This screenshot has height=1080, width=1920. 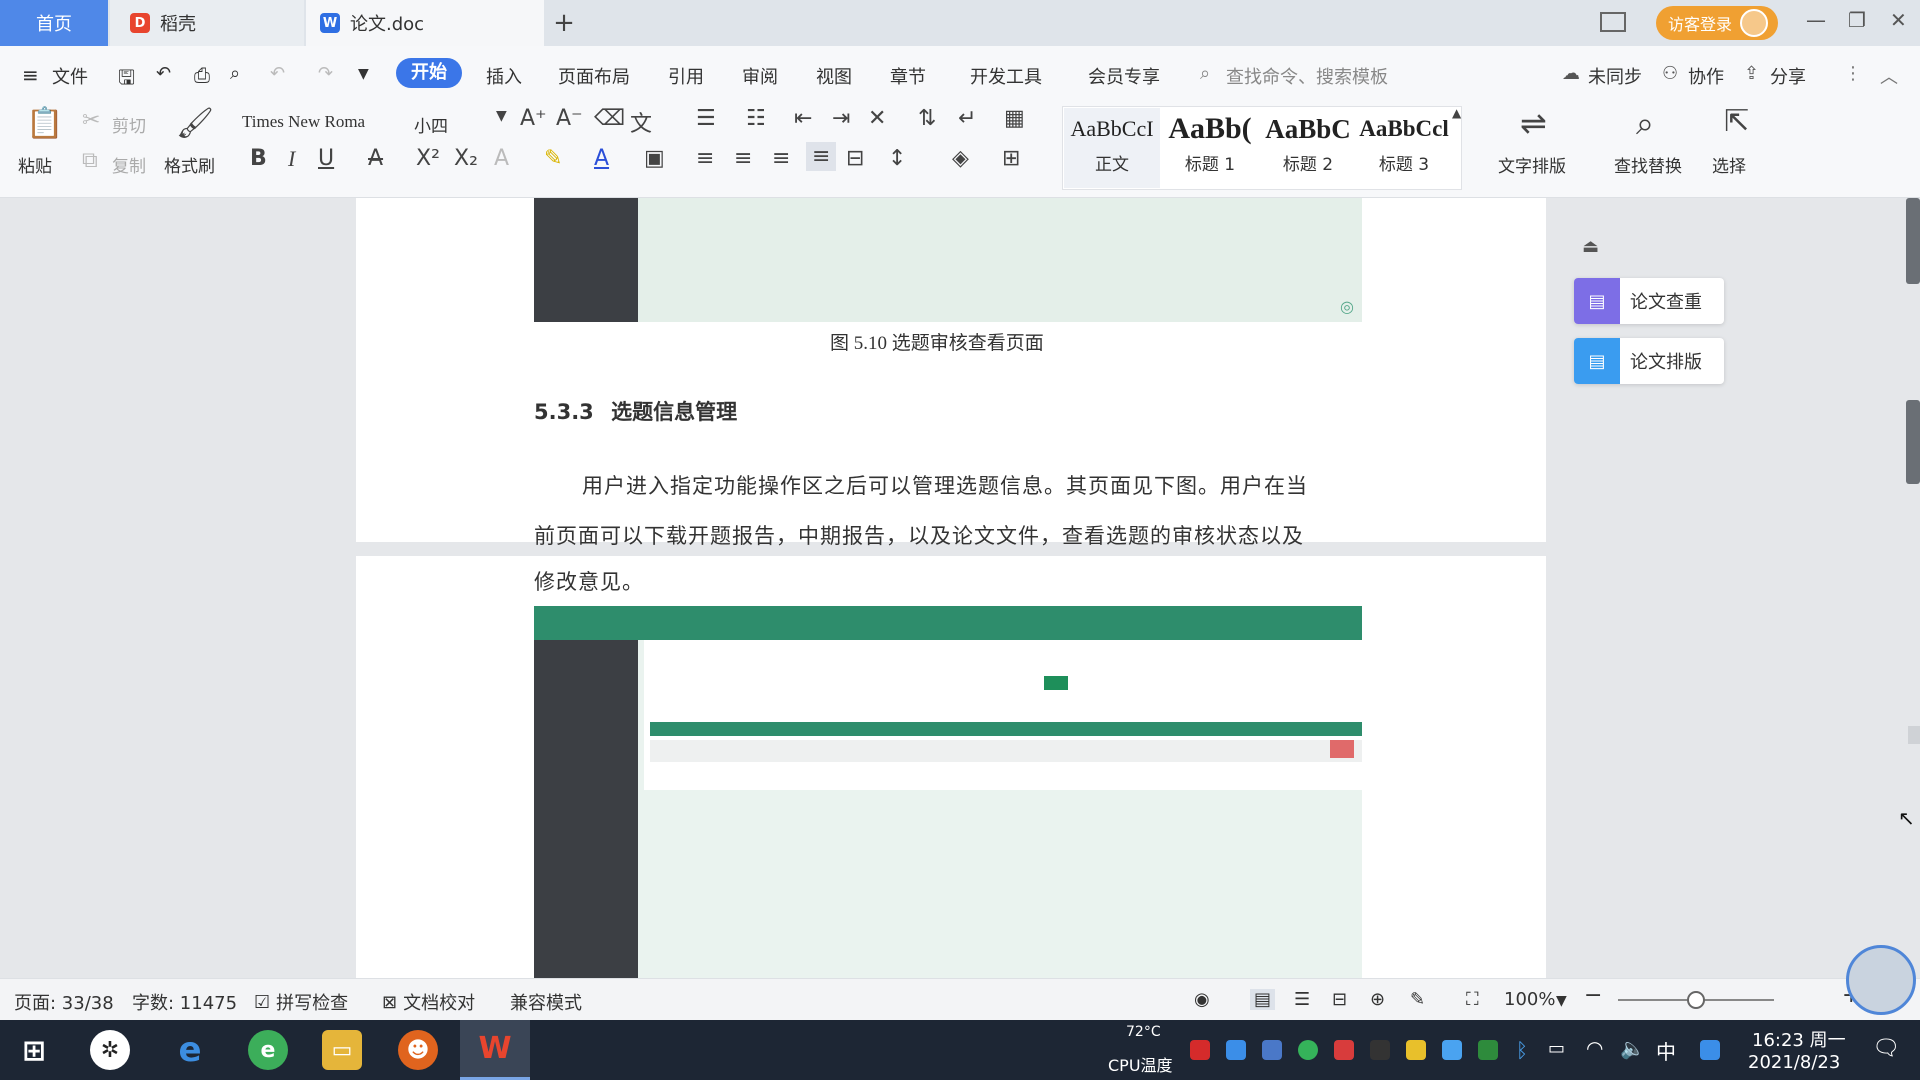 What do you see at coordinates (428, 1002) in the screenshot?
I see `proofread-button: ⊠ 文档校对` at bounding box center [428, 1002].